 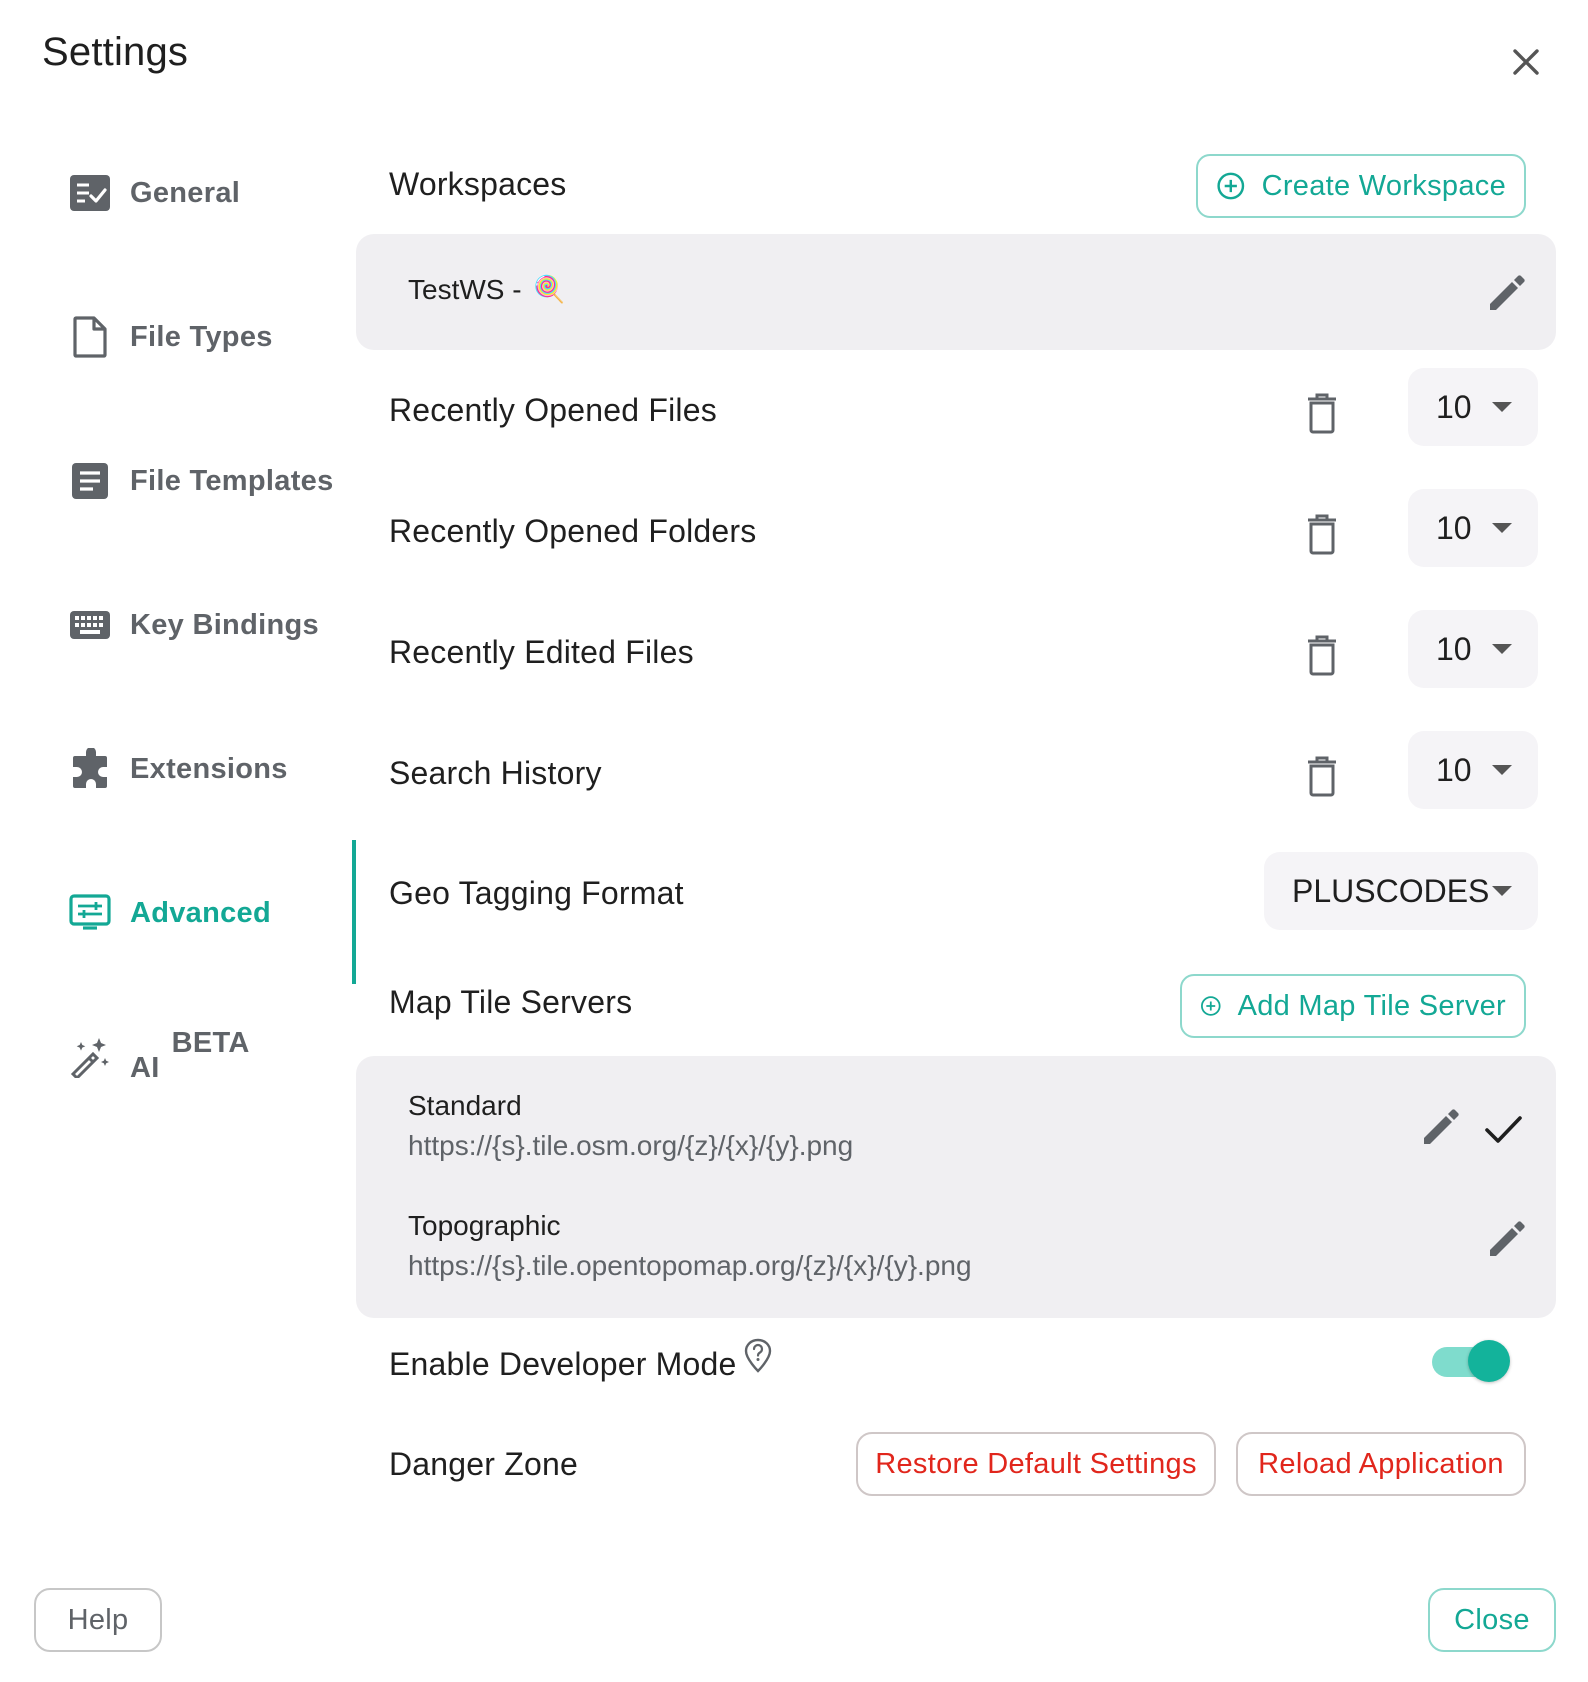 I want to click on workspace-list: TestWS - 🍭, so click(x=956, y=292).